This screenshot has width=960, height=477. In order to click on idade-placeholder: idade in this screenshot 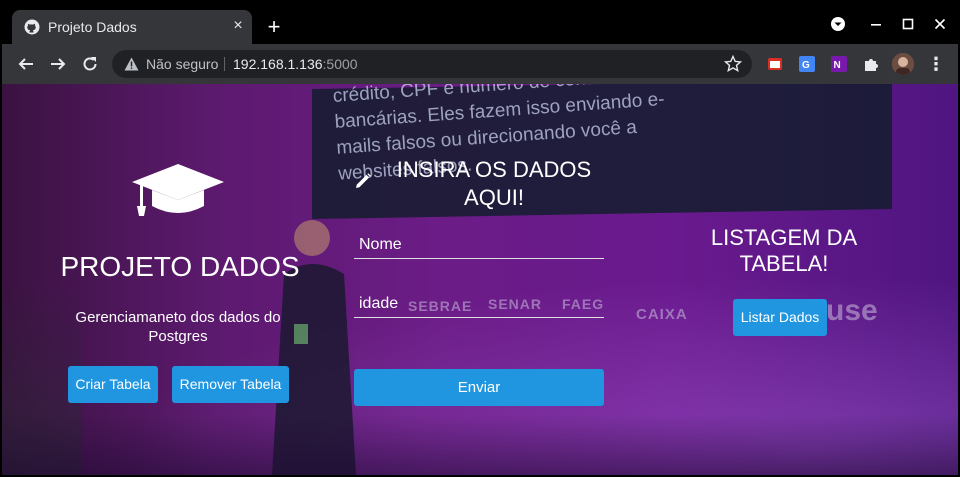, I will do `click(379, 303)`.